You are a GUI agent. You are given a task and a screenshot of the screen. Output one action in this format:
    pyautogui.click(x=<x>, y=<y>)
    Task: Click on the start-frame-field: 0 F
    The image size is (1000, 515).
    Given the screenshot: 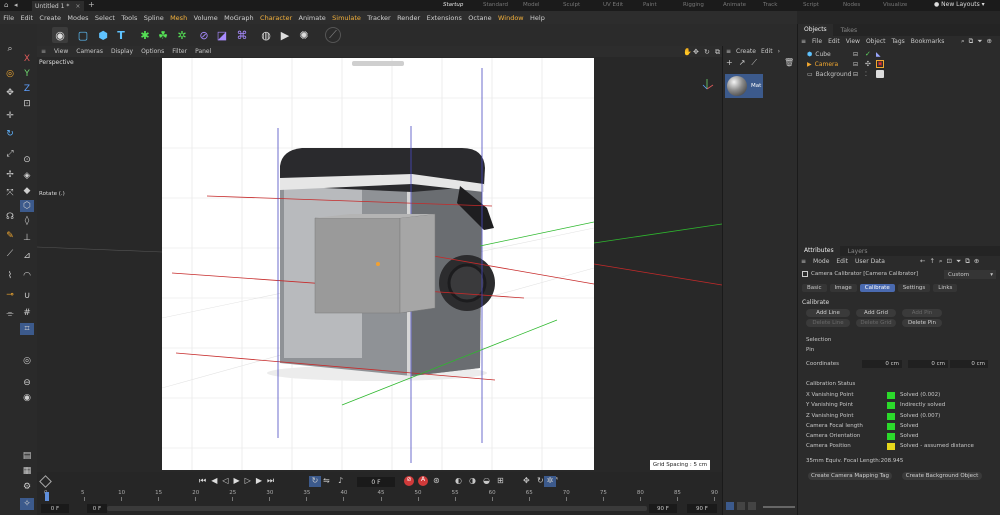 What is the action you would take?
    pyautogui.click(x=55, y=508)
    